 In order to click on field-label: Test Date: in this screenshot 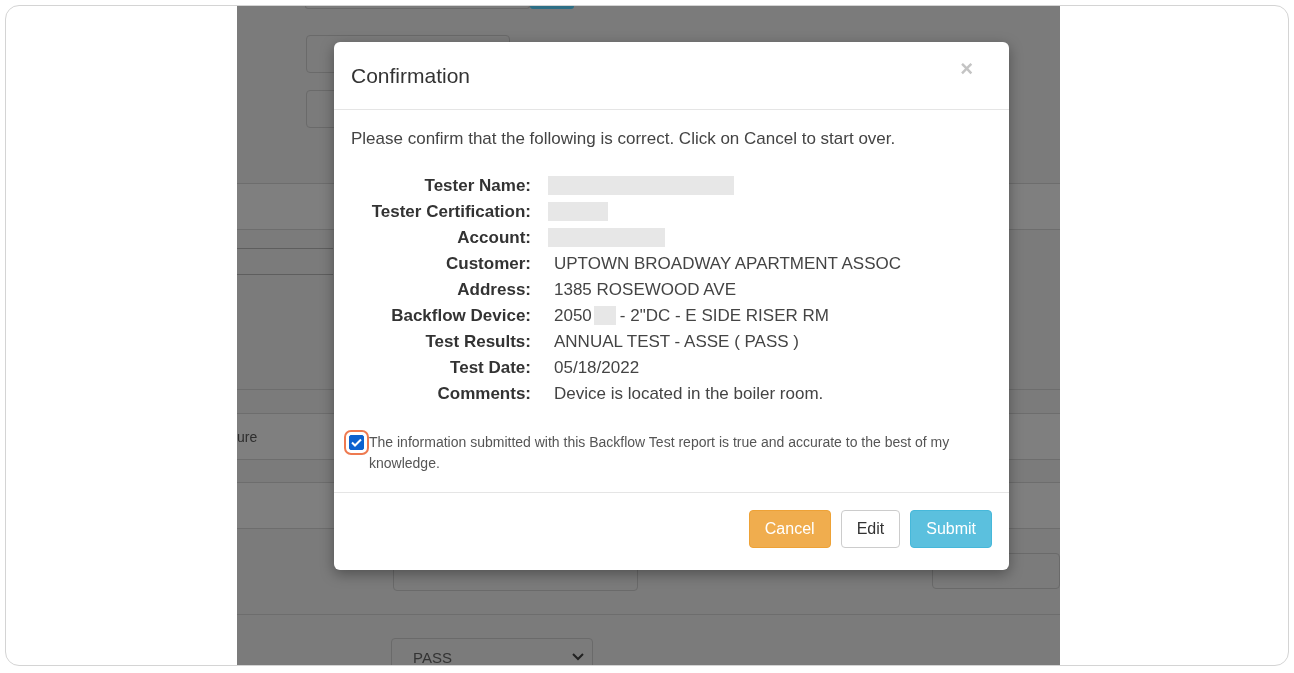, I will do `click(490, 368)`.